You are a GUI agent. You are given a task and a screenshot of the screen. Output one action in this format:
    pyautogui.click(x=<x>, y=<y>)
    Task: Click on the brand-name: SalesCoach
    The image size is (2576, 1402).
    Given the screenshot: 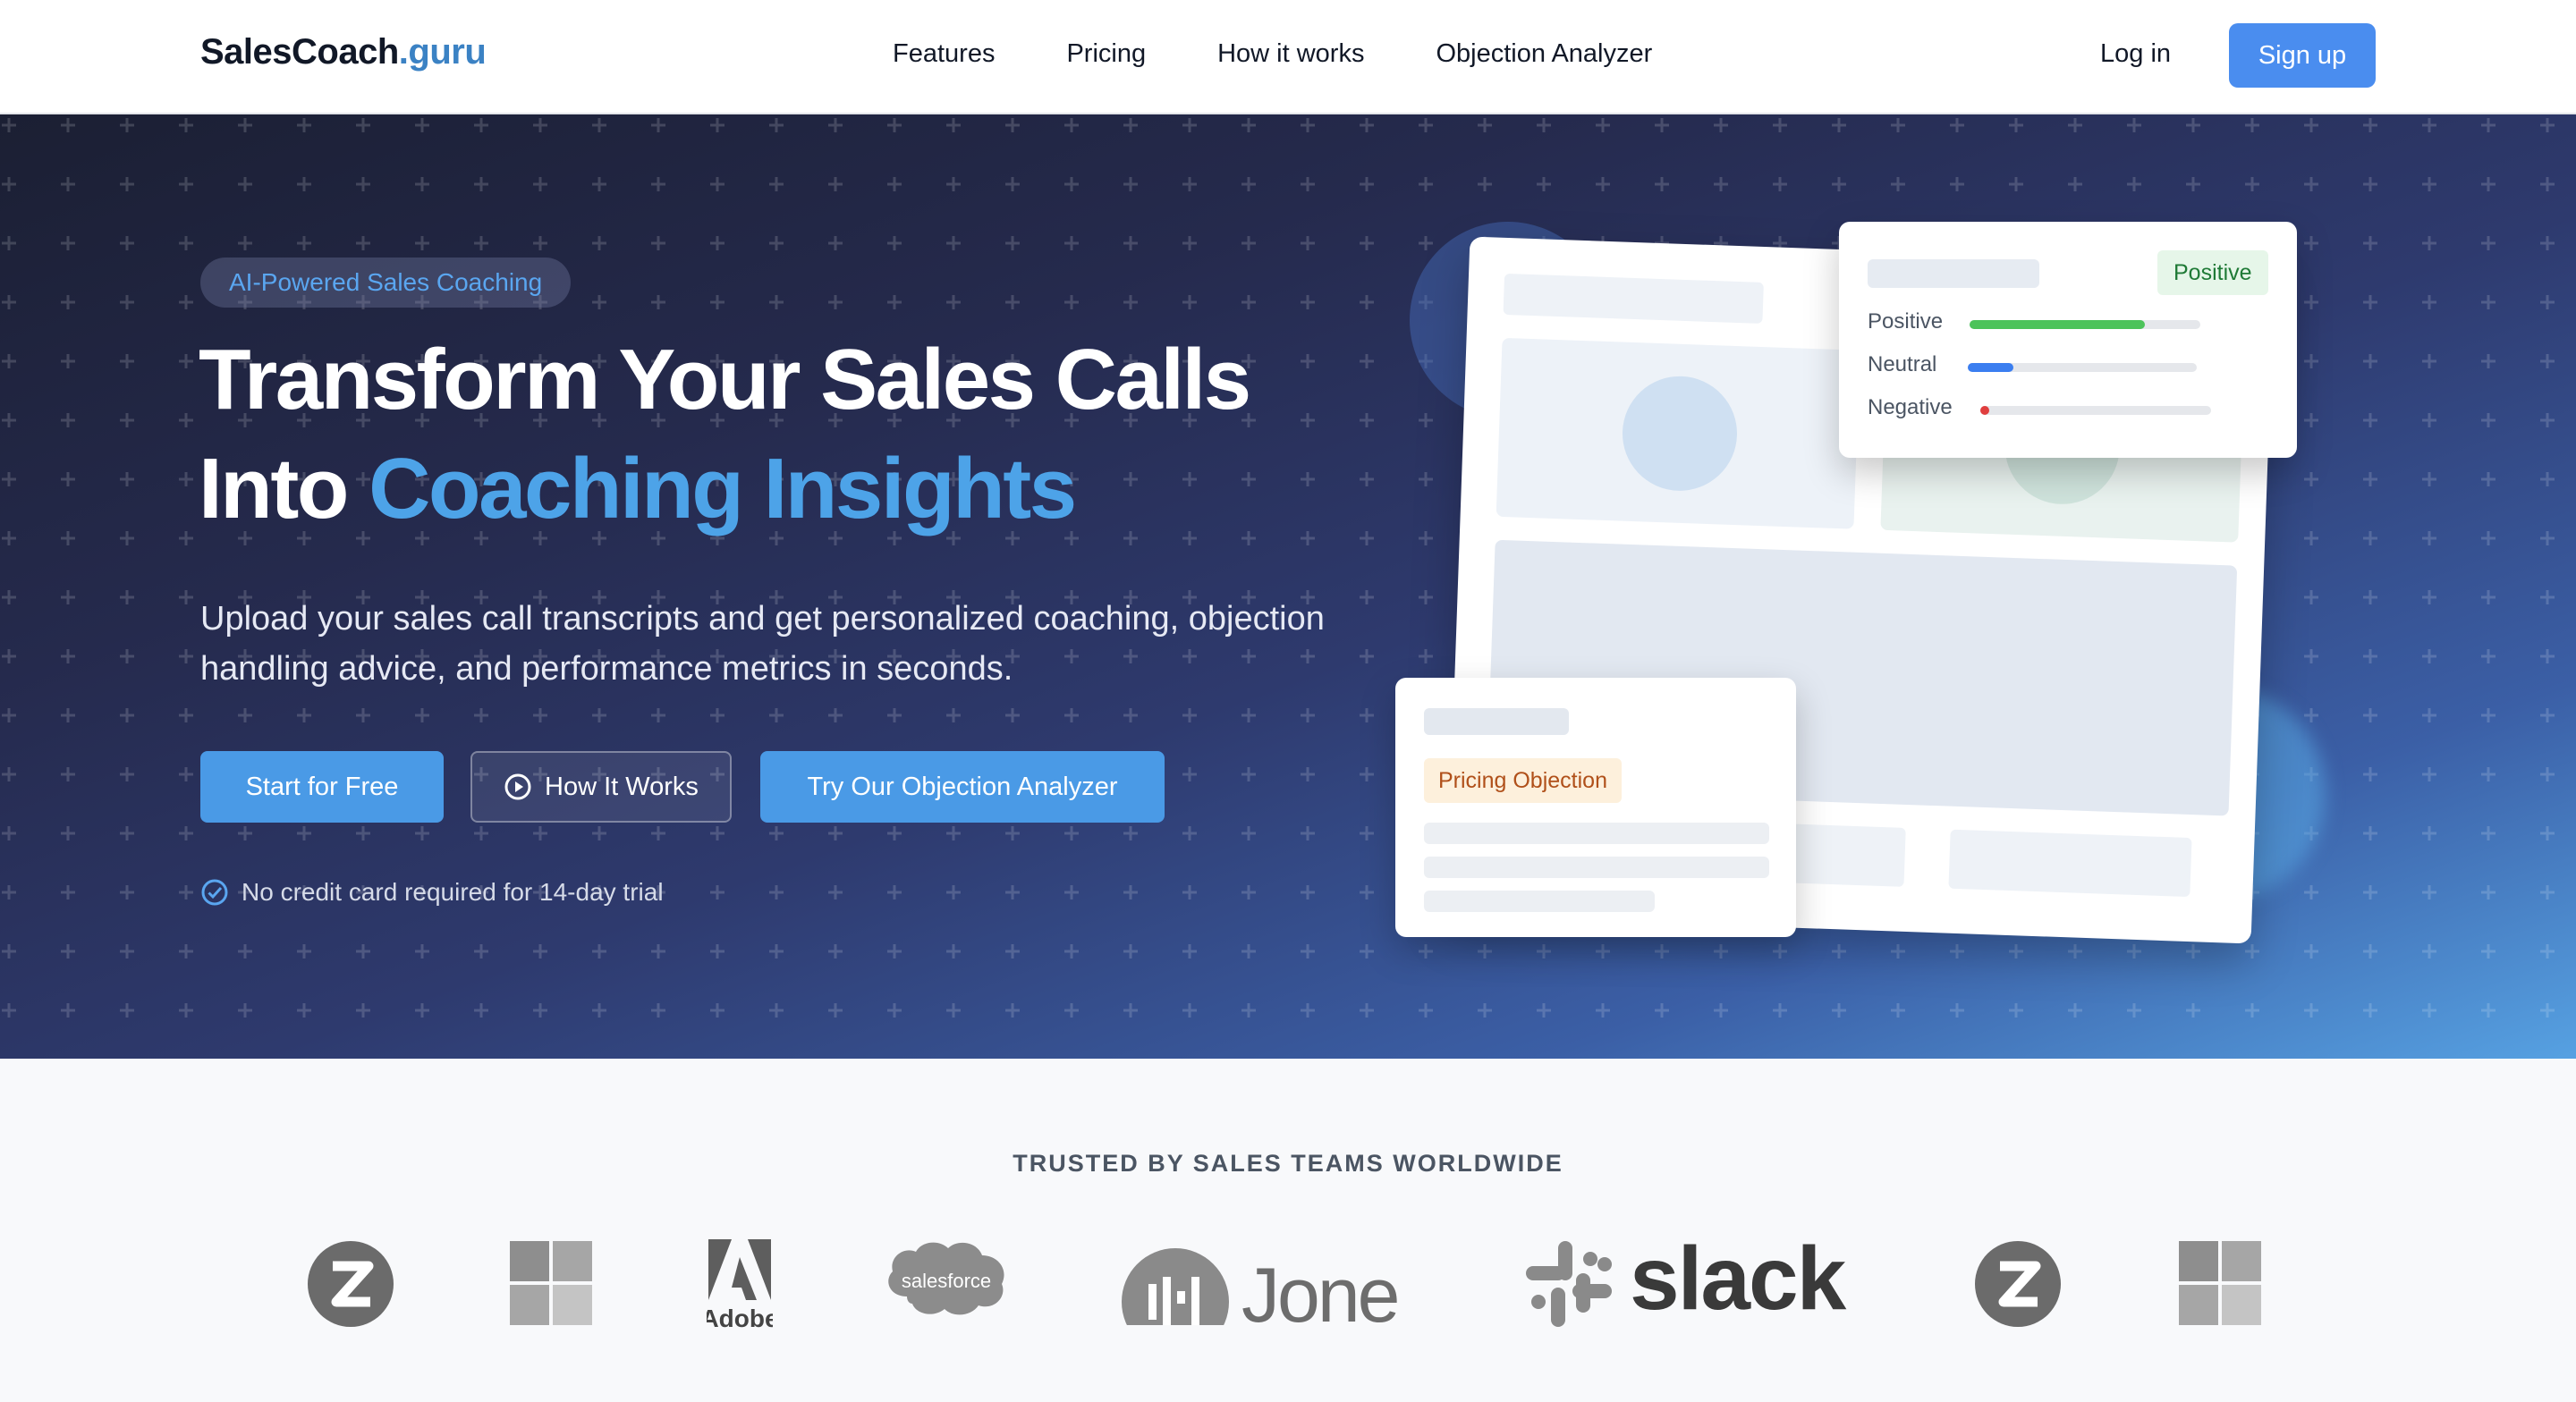 What is the action you would take?
    pyautogui.click(x=299, y=52)
    